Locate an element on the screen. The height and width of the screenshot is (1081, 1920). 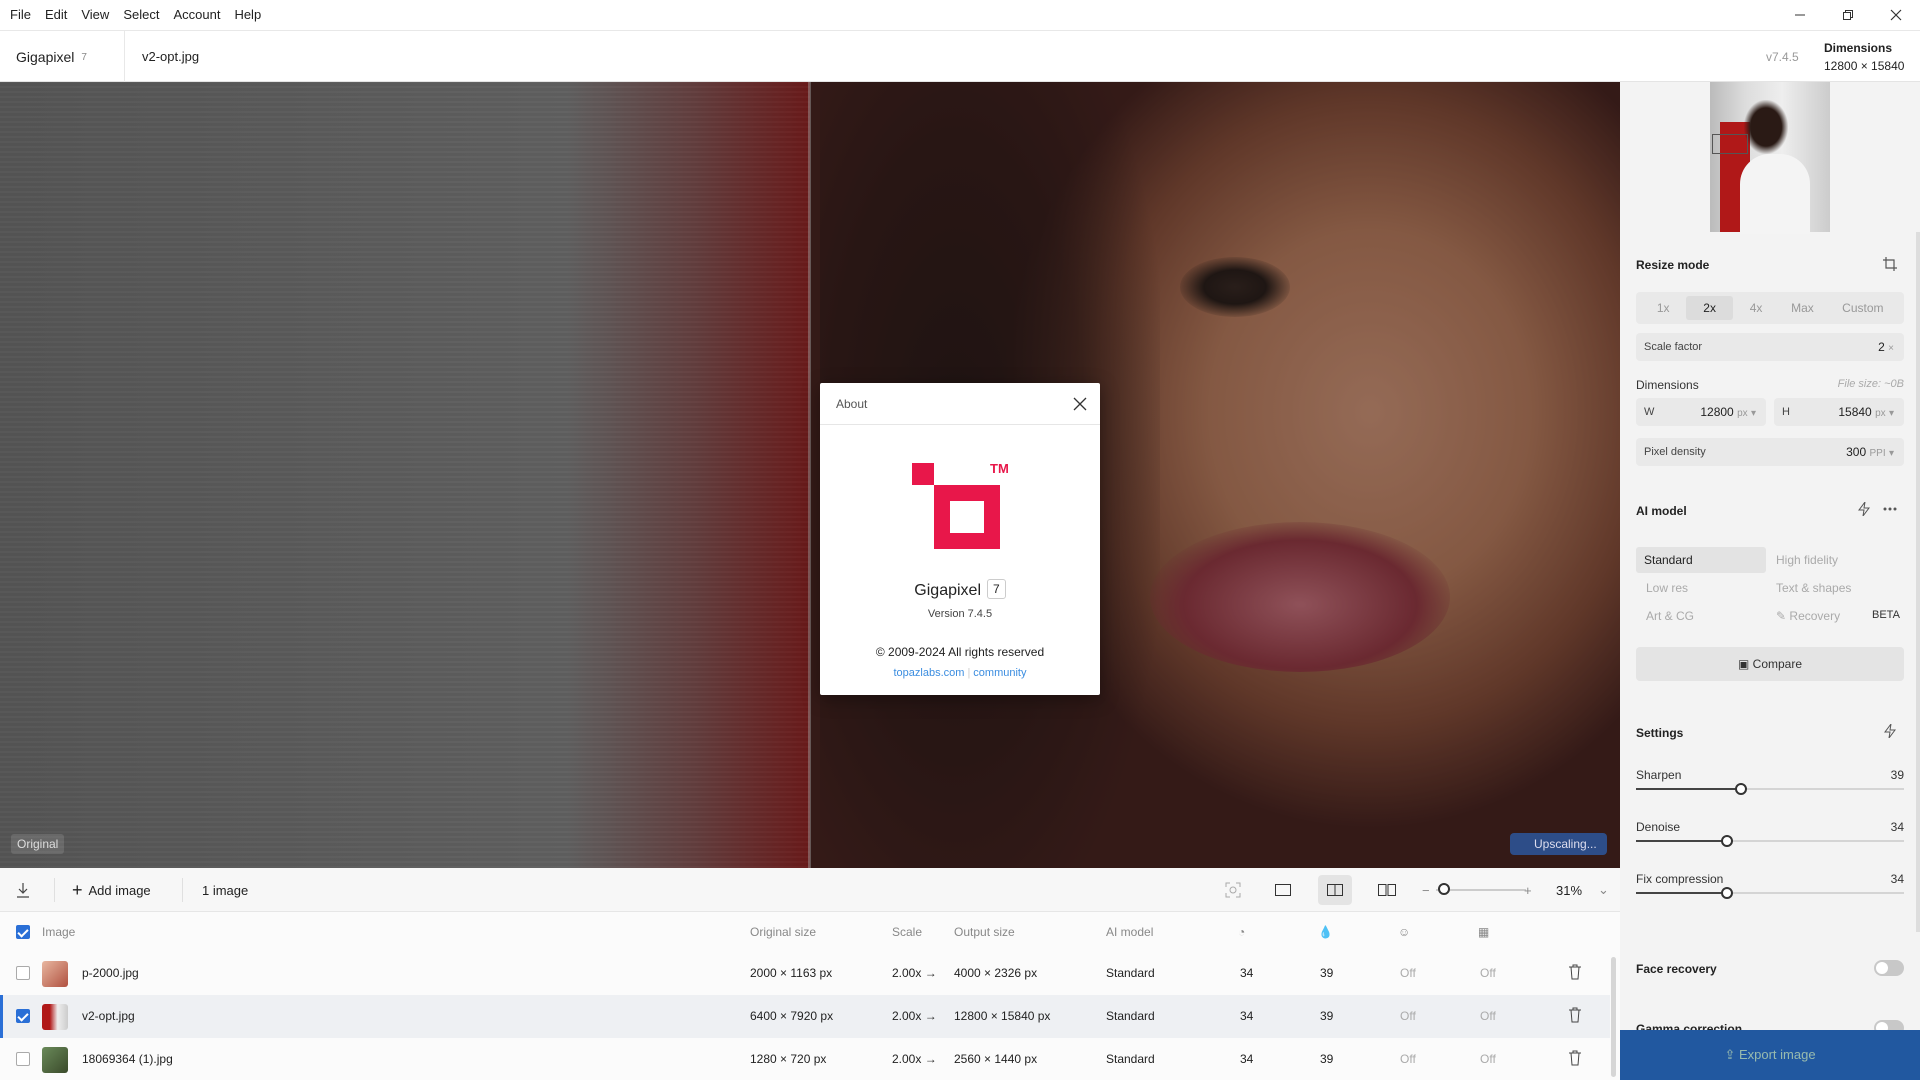
row-gamma: Off is located at coordinates (1488, 973).